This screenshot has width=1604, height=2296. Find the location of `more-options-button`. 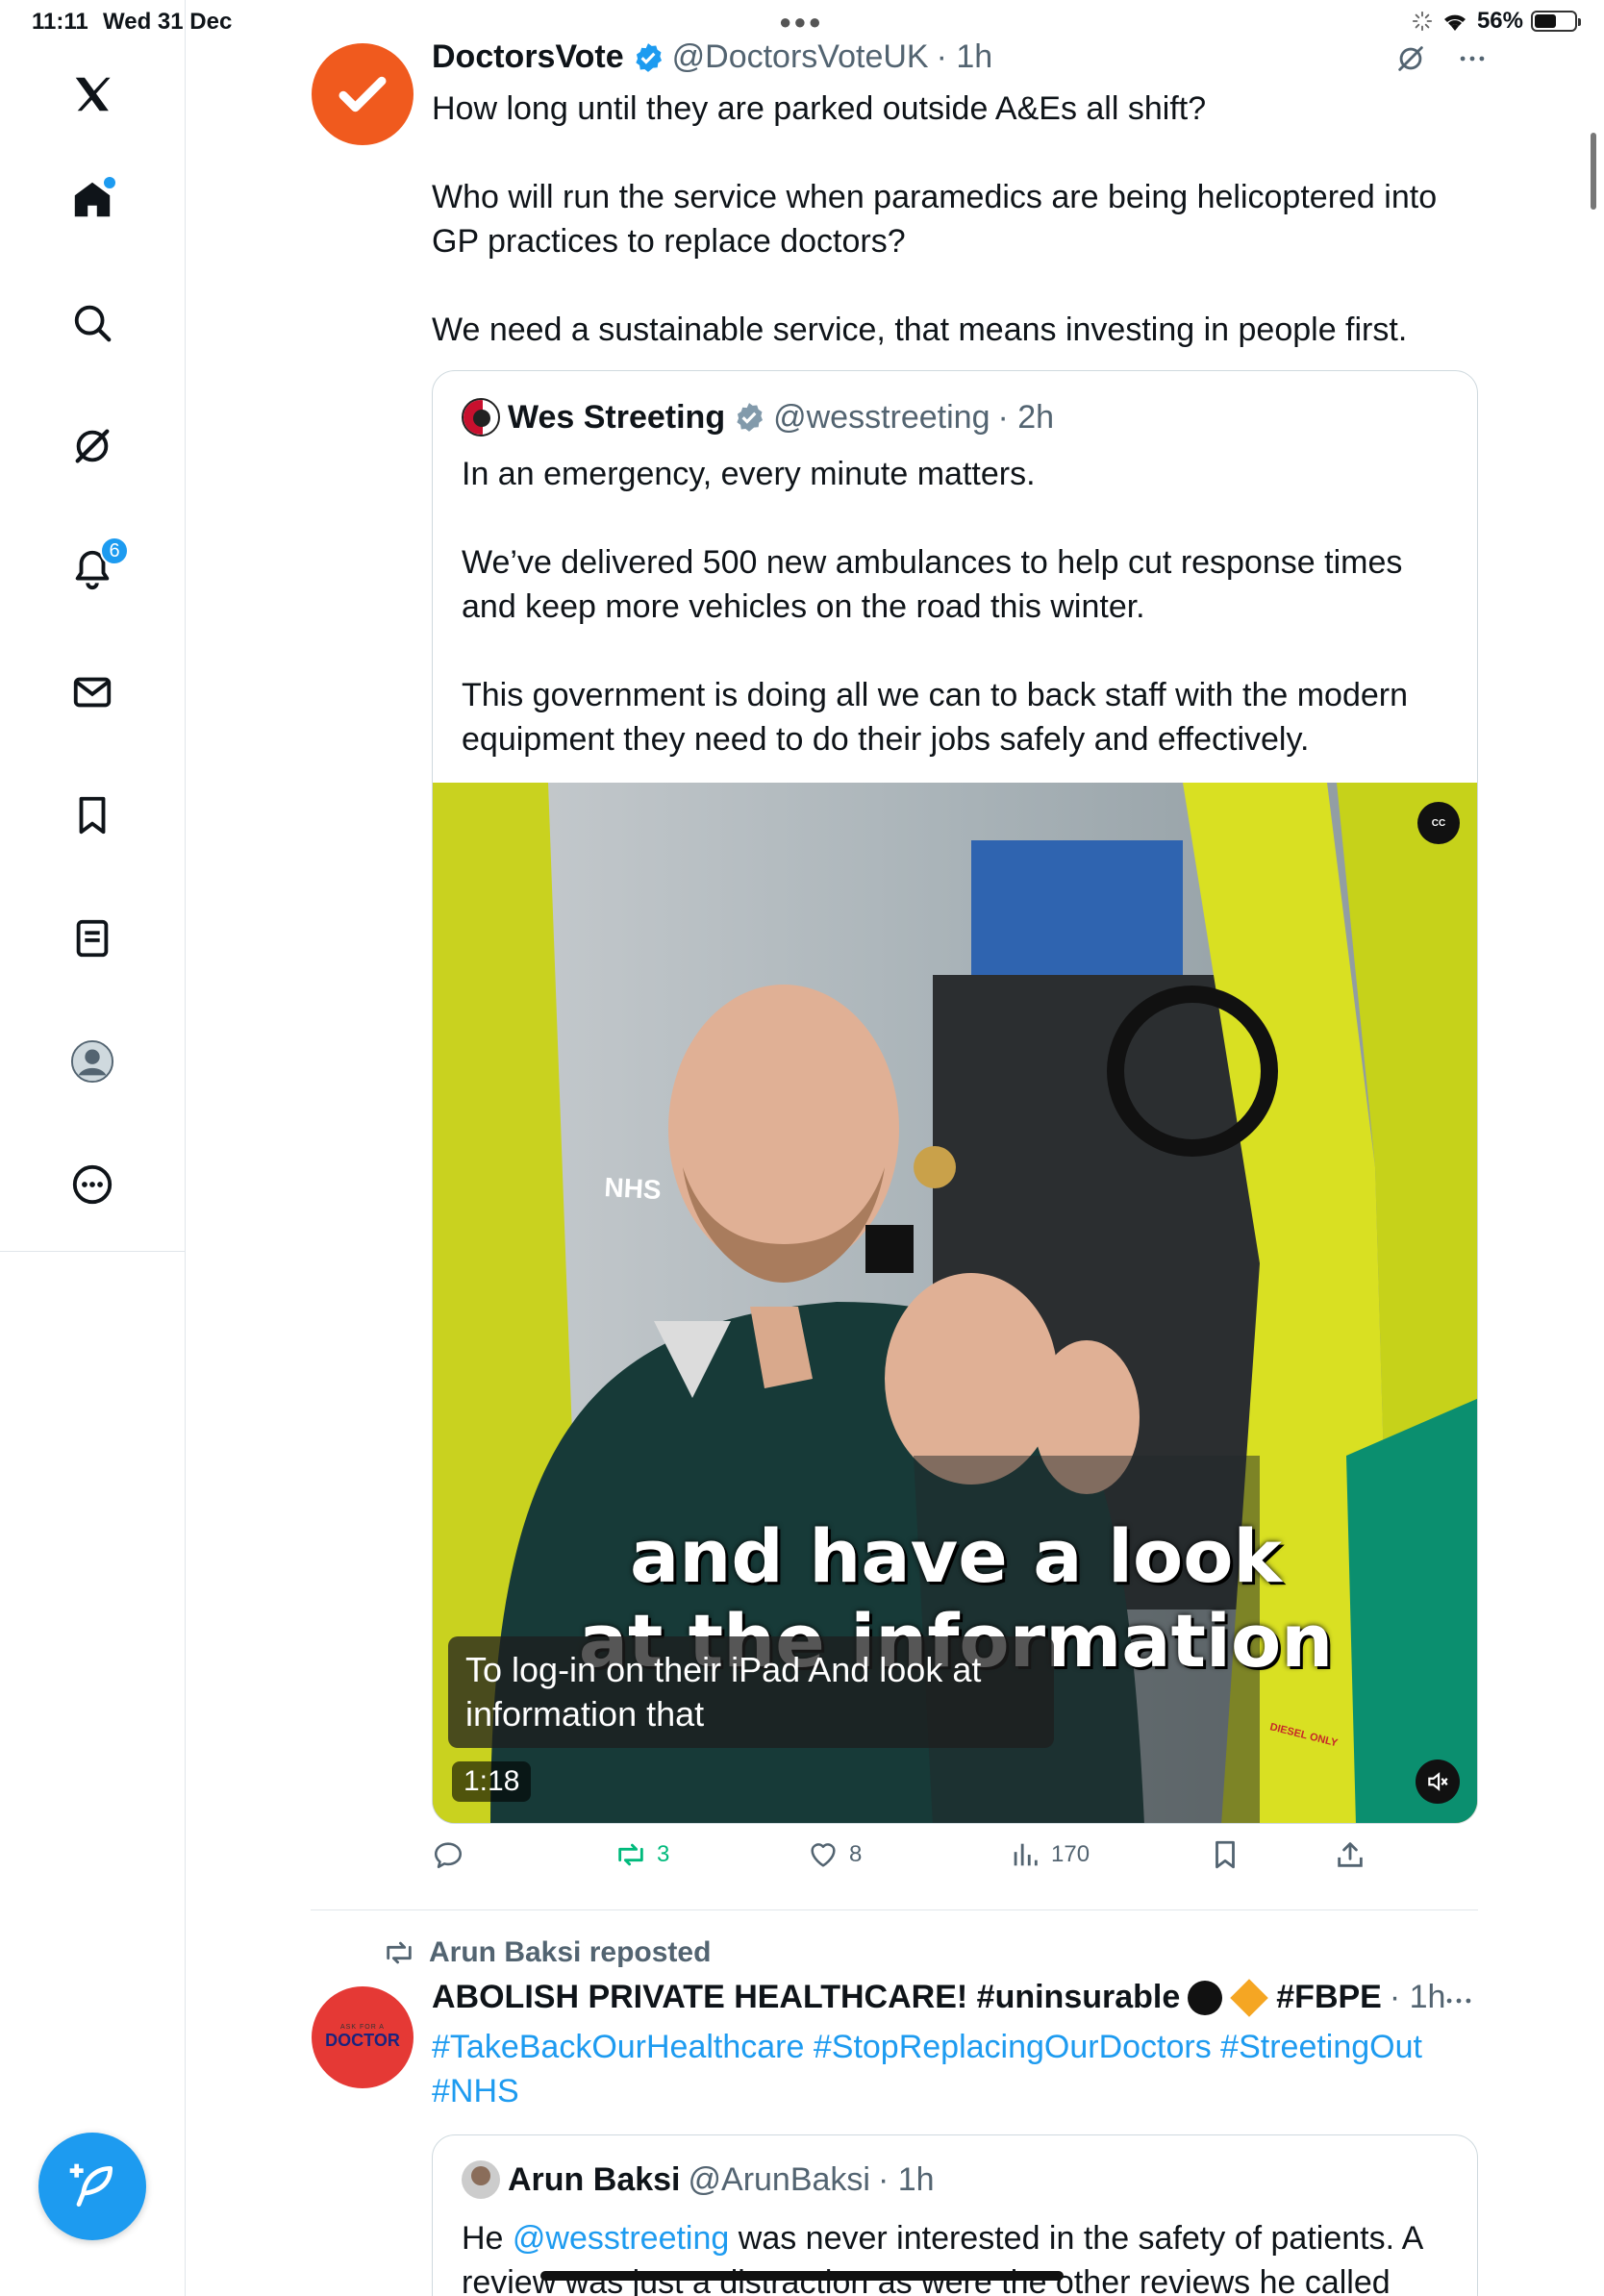

more-options-button is located at coordinates (1458, 2003).